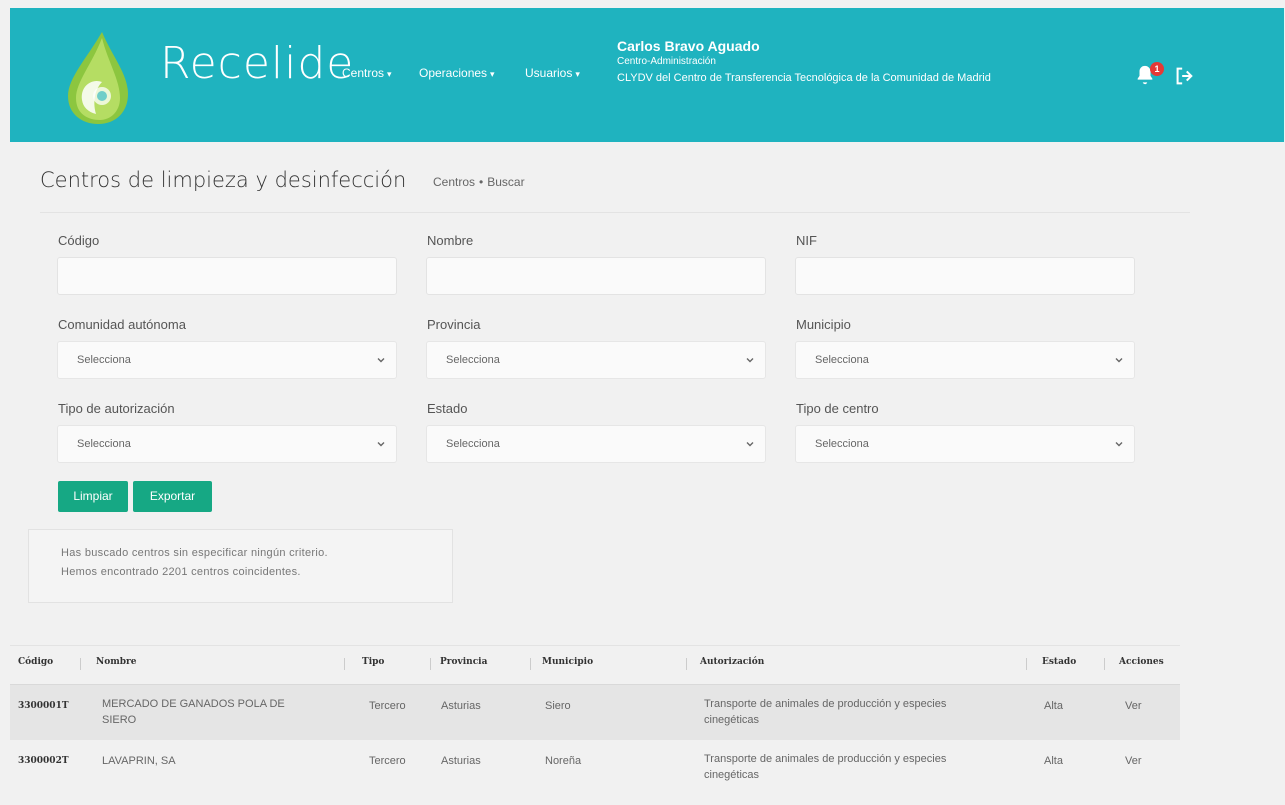 The width and height of the screenshot is (1285, 805). I want to click on breadcrumb-buscar: Buscar, so click(506, 182).